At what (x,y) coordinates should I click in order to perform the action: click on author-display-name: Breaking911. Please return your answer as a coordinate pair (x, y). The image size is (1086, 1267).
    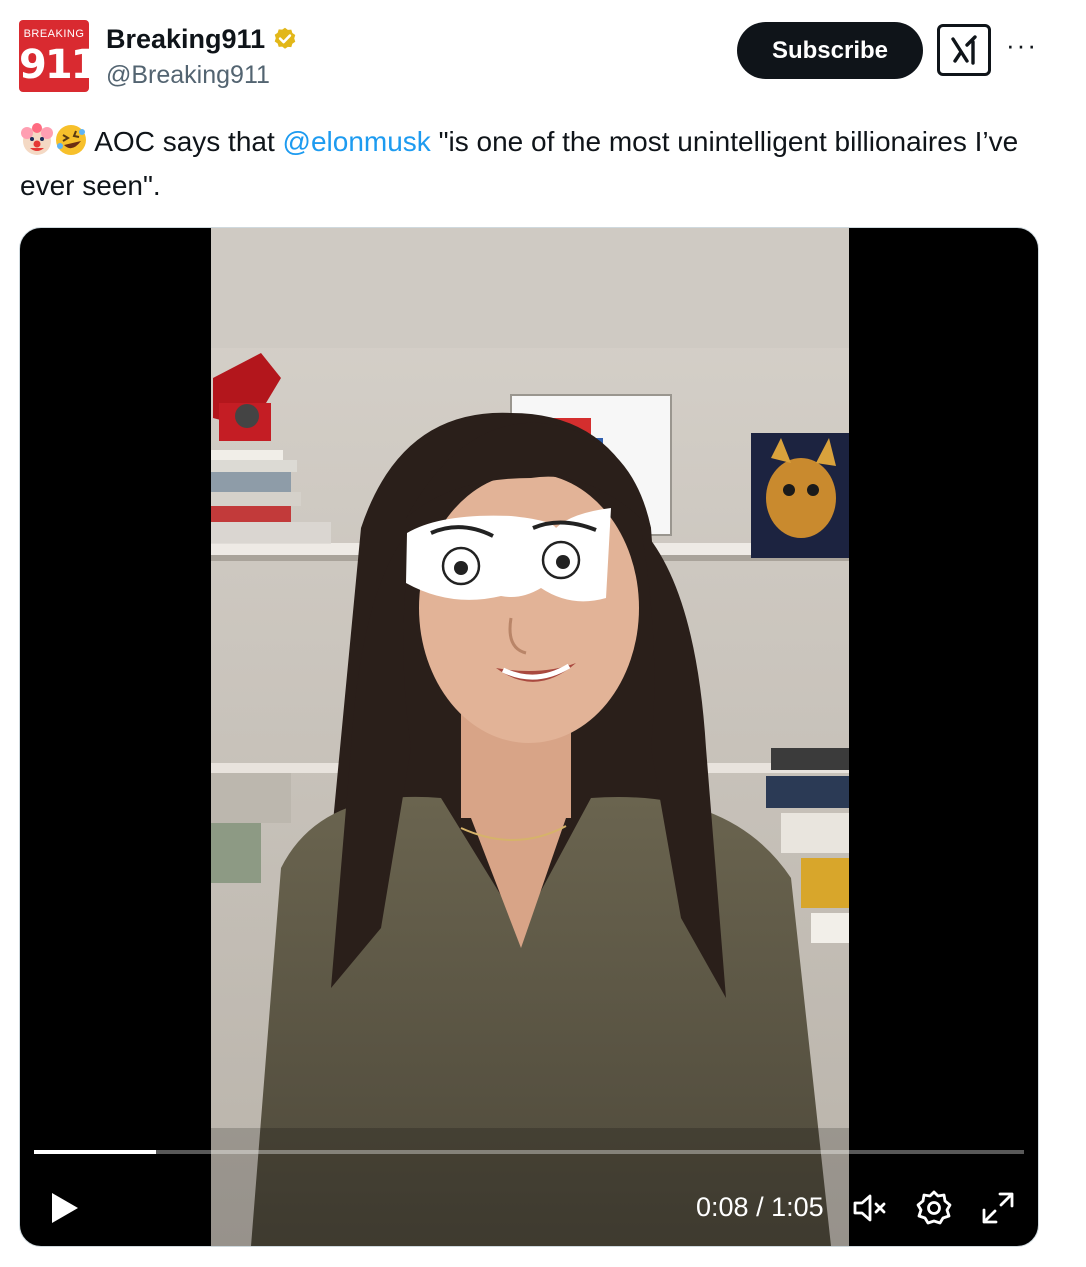
    Looking at the image, I should click on (185, 39).